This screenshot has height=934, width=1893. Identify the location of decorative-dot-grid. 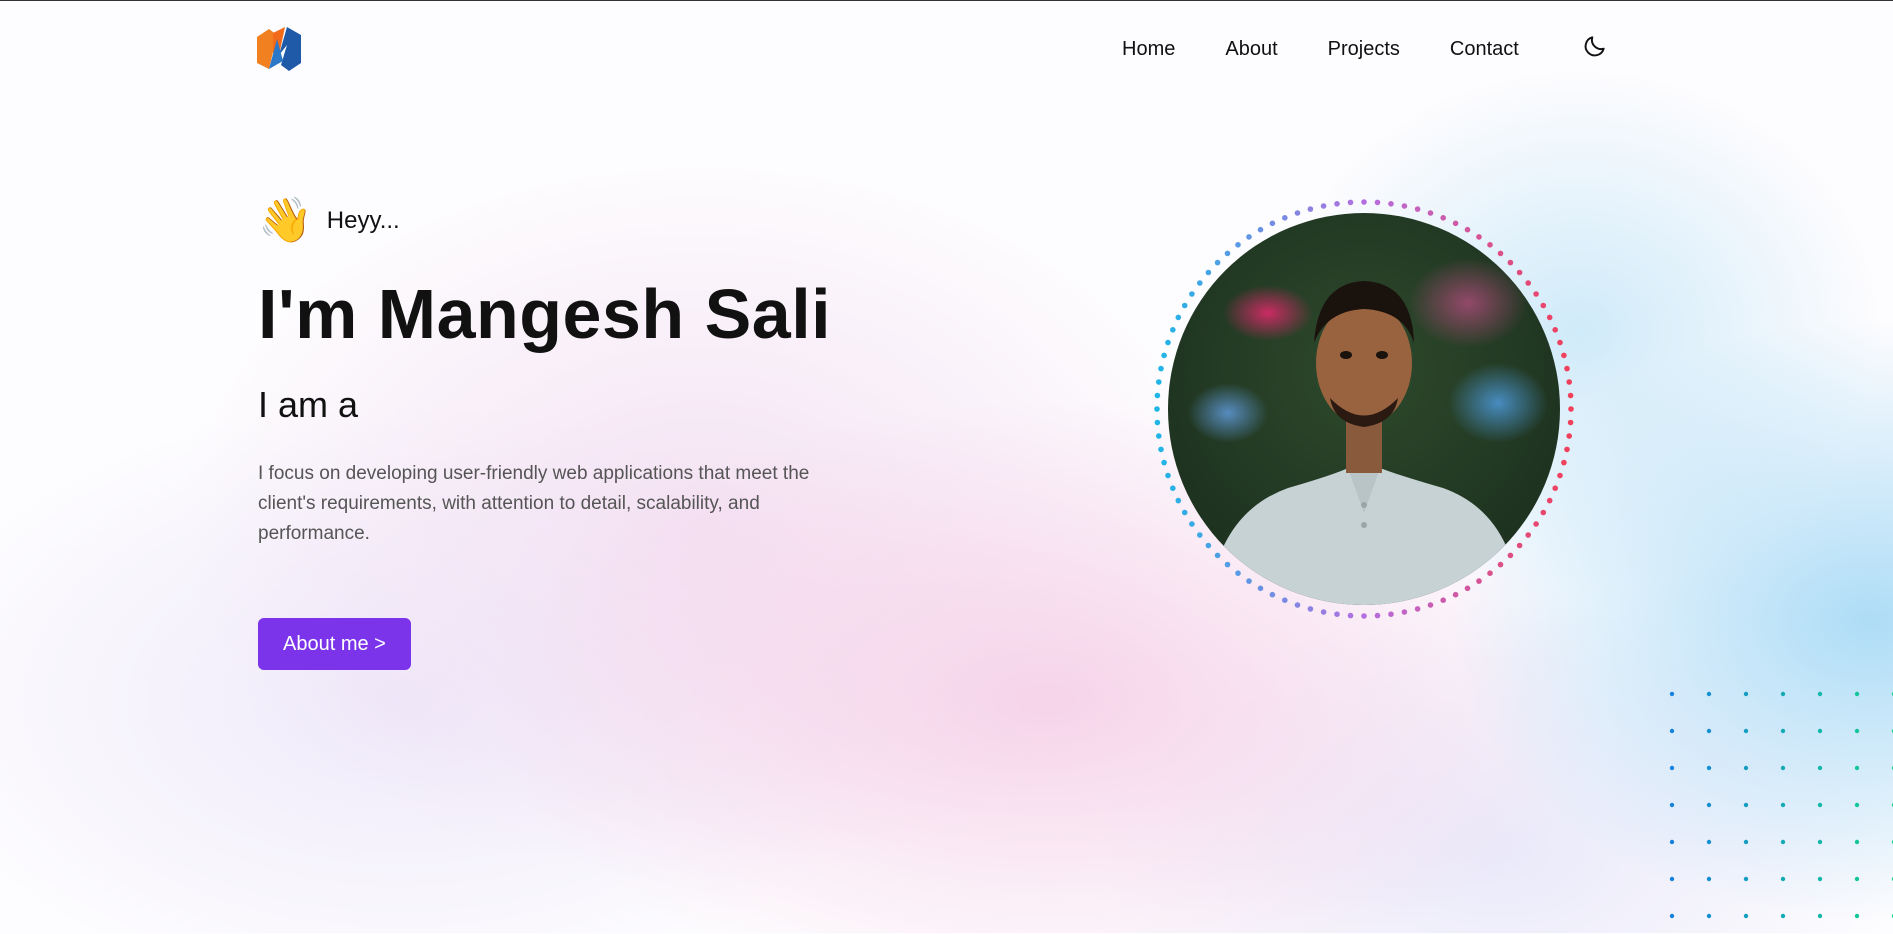
(1781, 805).